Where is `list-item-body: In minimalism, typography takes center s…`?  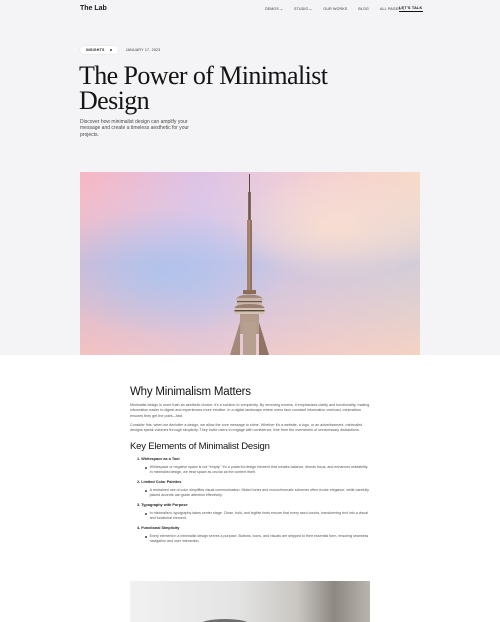
list-item-body: In minimalism, typography takes center s… is located at coordinates (250, 516).